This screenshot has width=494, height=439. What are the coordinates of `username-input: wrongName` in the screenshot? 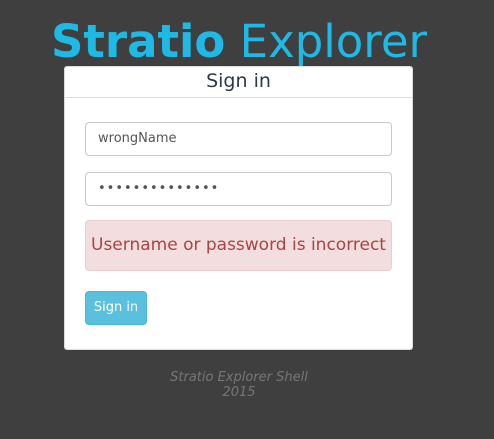 It's located at (238, 139).